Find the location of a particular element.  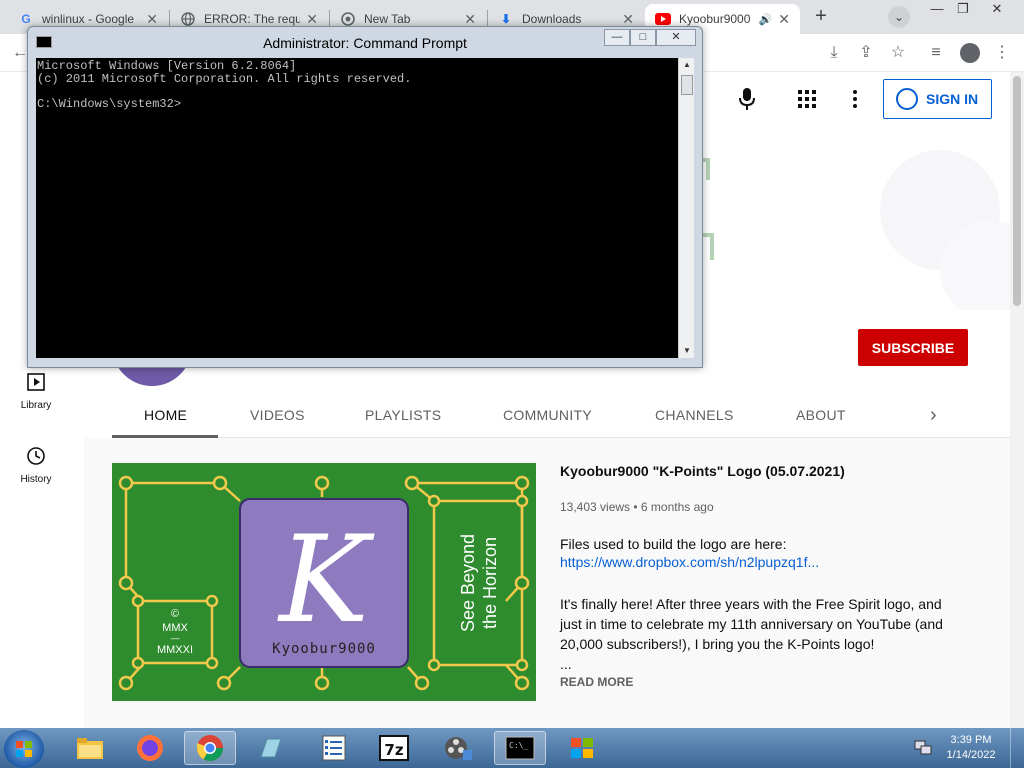

subscribe-button: SUBSCRIBE is located at coordinates (913, 347).